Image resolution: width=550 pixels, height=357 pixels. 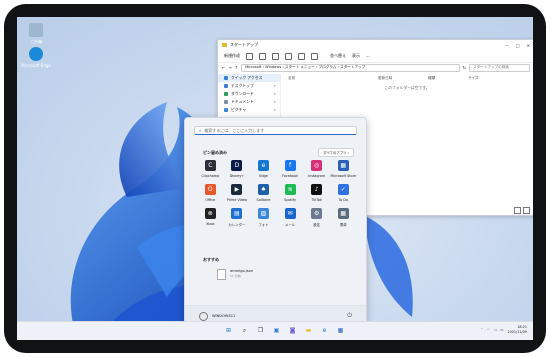 I want to click on explorer-title-bar: スタートアップ — □ ✕, so click(x=375, y=45).